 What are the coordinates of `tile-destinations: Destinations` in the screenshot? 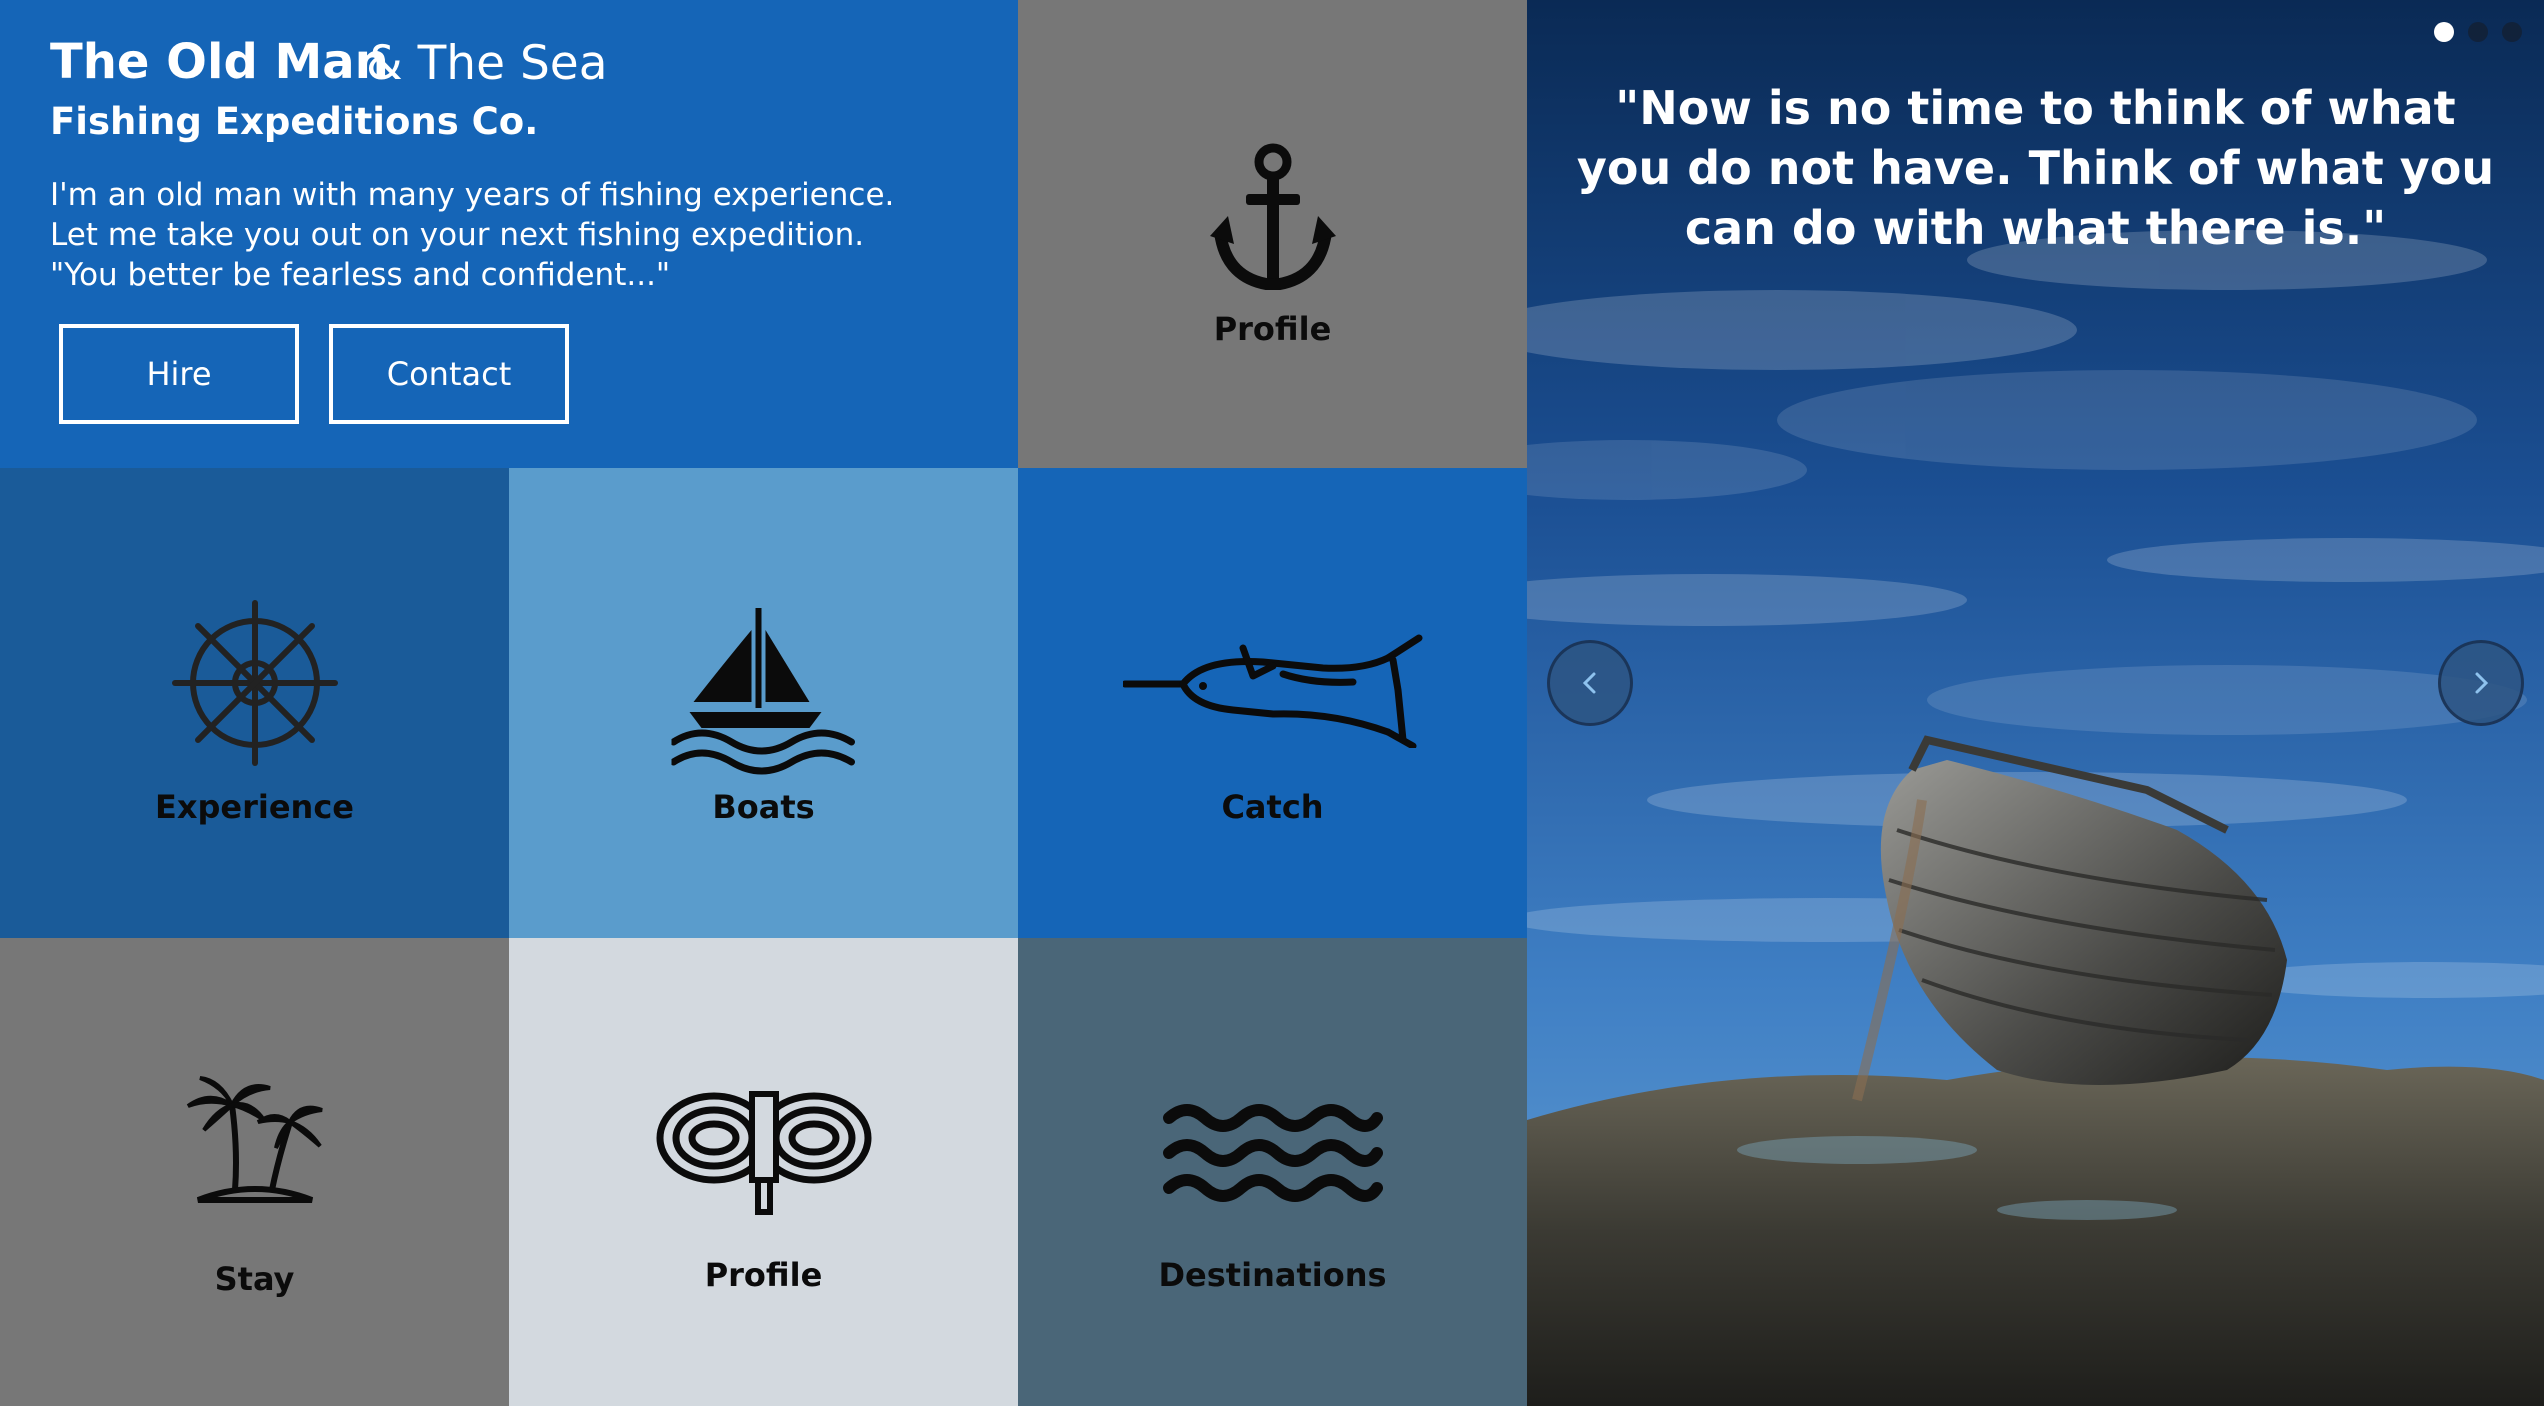 It's located at (1272, 1172).